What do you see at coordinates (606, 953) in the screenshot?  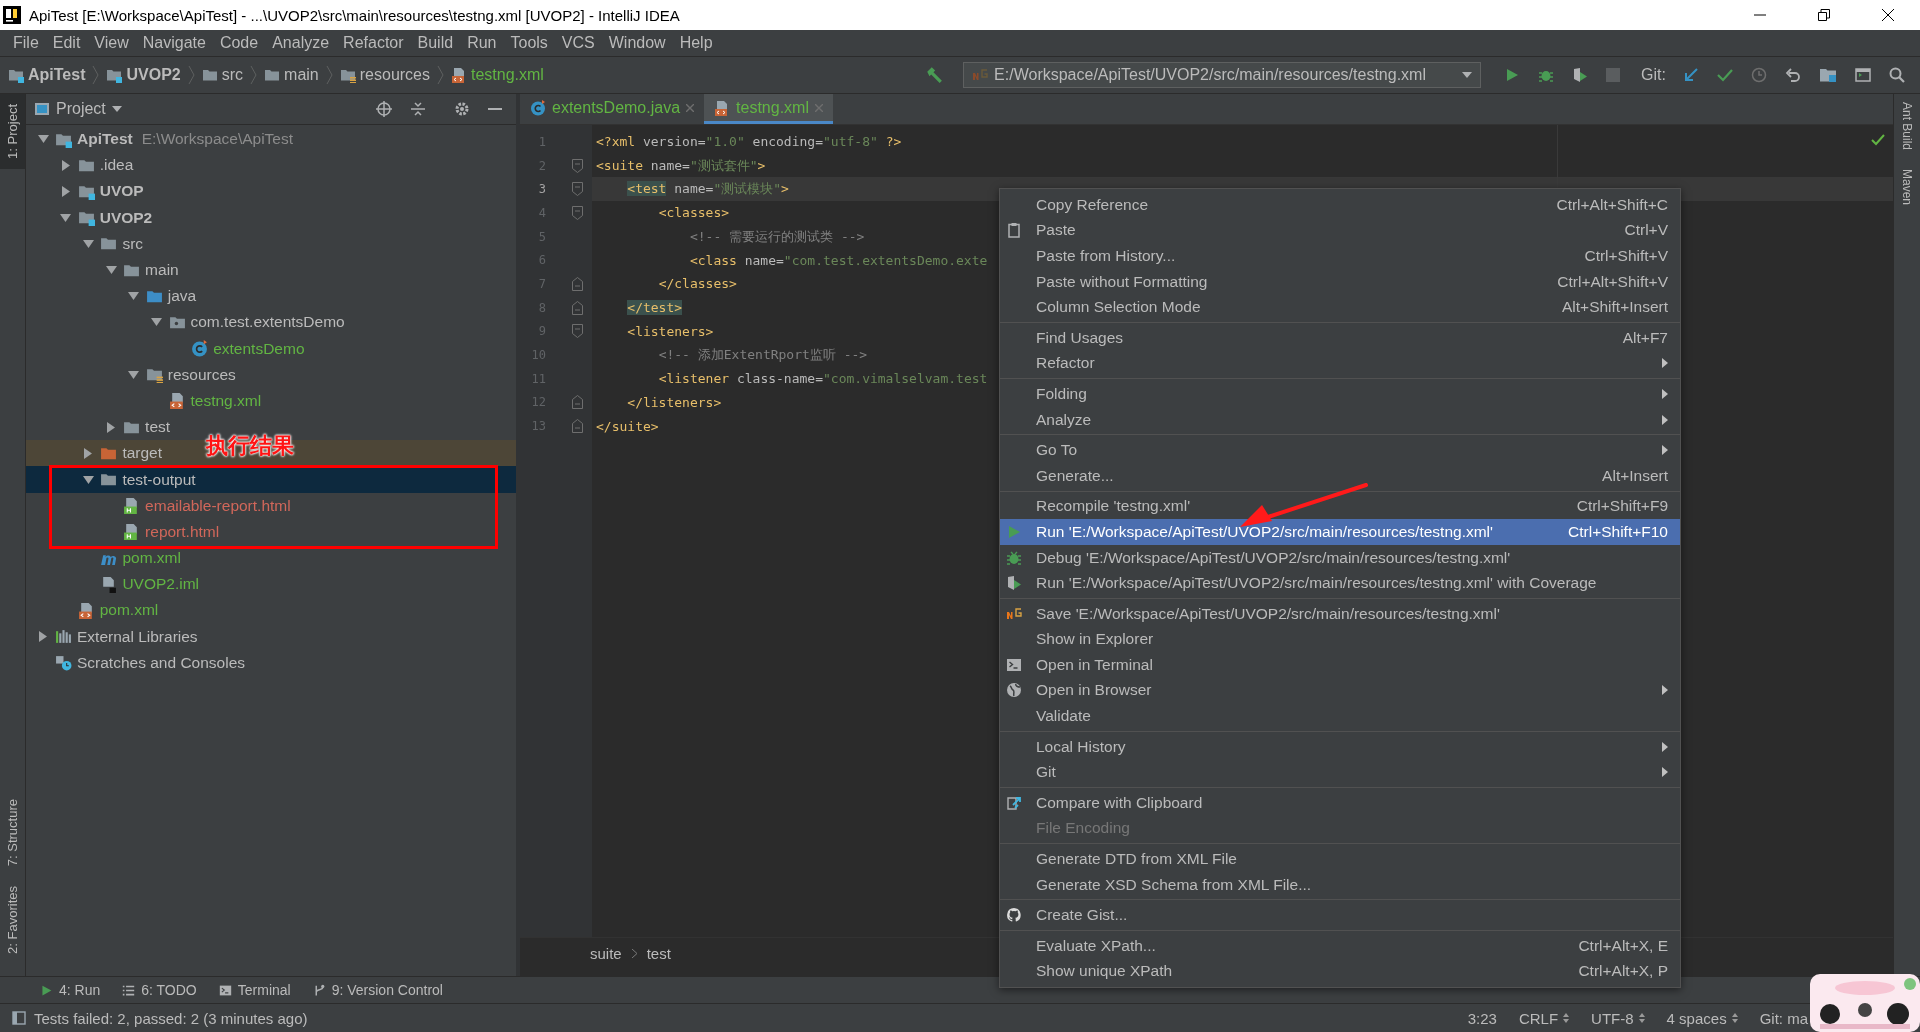 I see `breadcrumb: suite` at bounding box center [606, 953].